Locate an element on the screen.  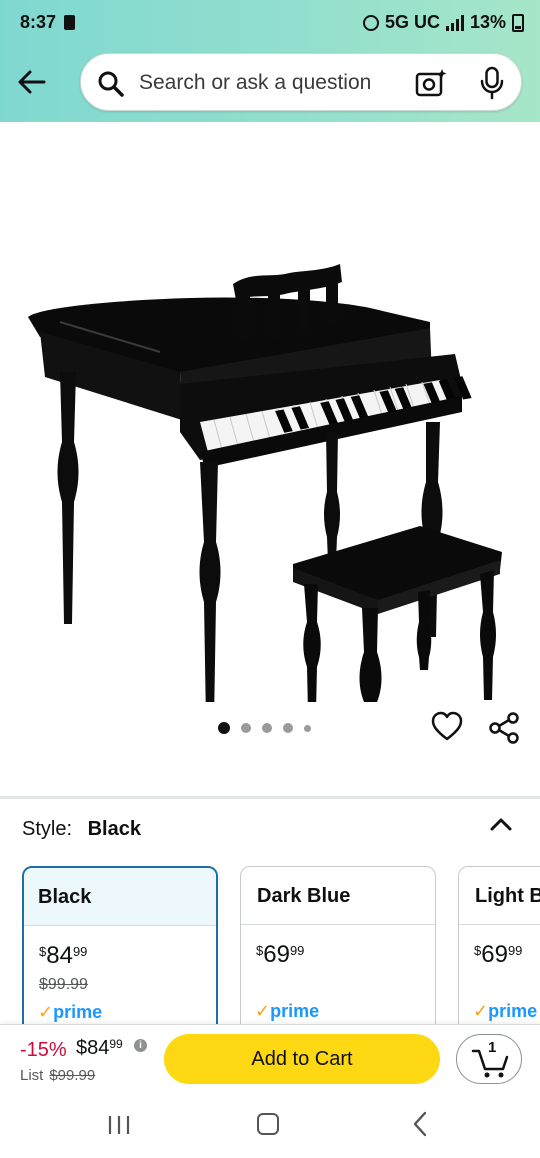
system-nav-bar is located at coordinates (270, 1125).